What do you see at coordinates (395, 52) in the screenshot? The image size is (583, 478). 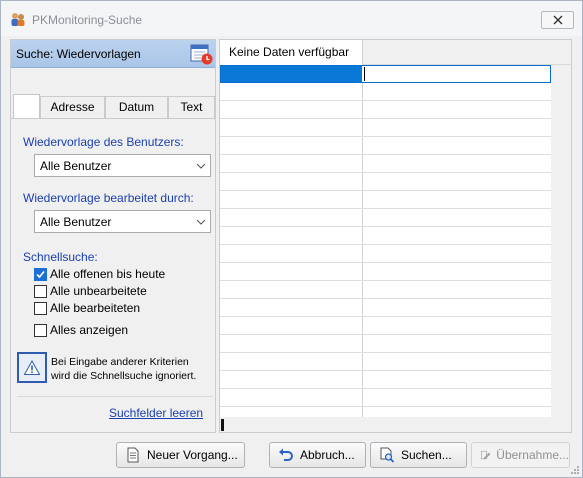 I see `grid-header-bar: Keine Daten verfügbar` at bounding box center [395, 52].